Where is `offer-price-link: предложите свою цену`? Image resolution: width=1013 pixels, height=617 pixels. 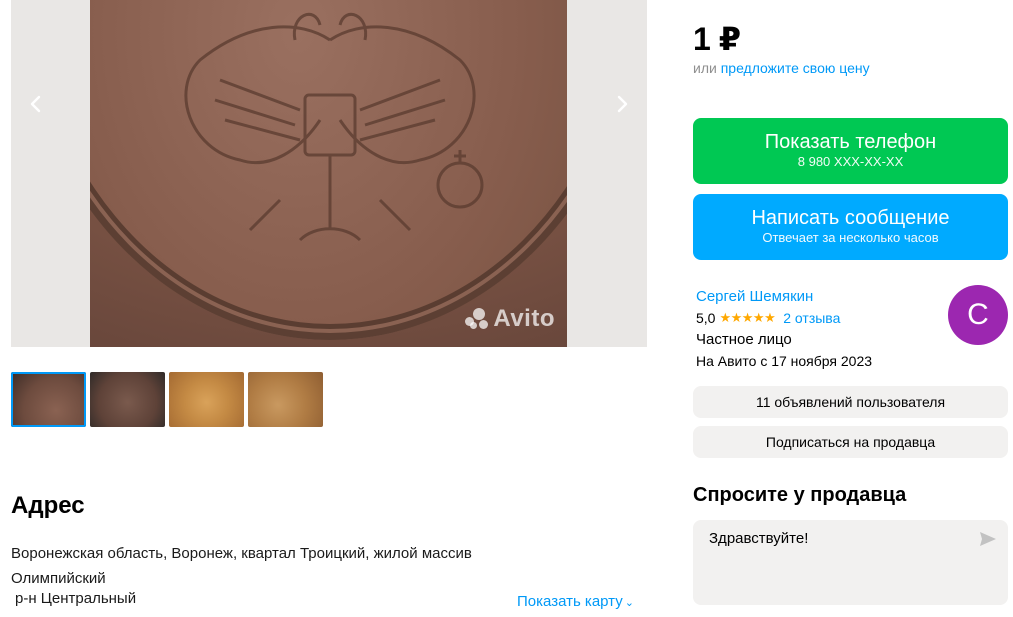 offer-price-link: предложите свою цену is located at coordinates (795, 68).